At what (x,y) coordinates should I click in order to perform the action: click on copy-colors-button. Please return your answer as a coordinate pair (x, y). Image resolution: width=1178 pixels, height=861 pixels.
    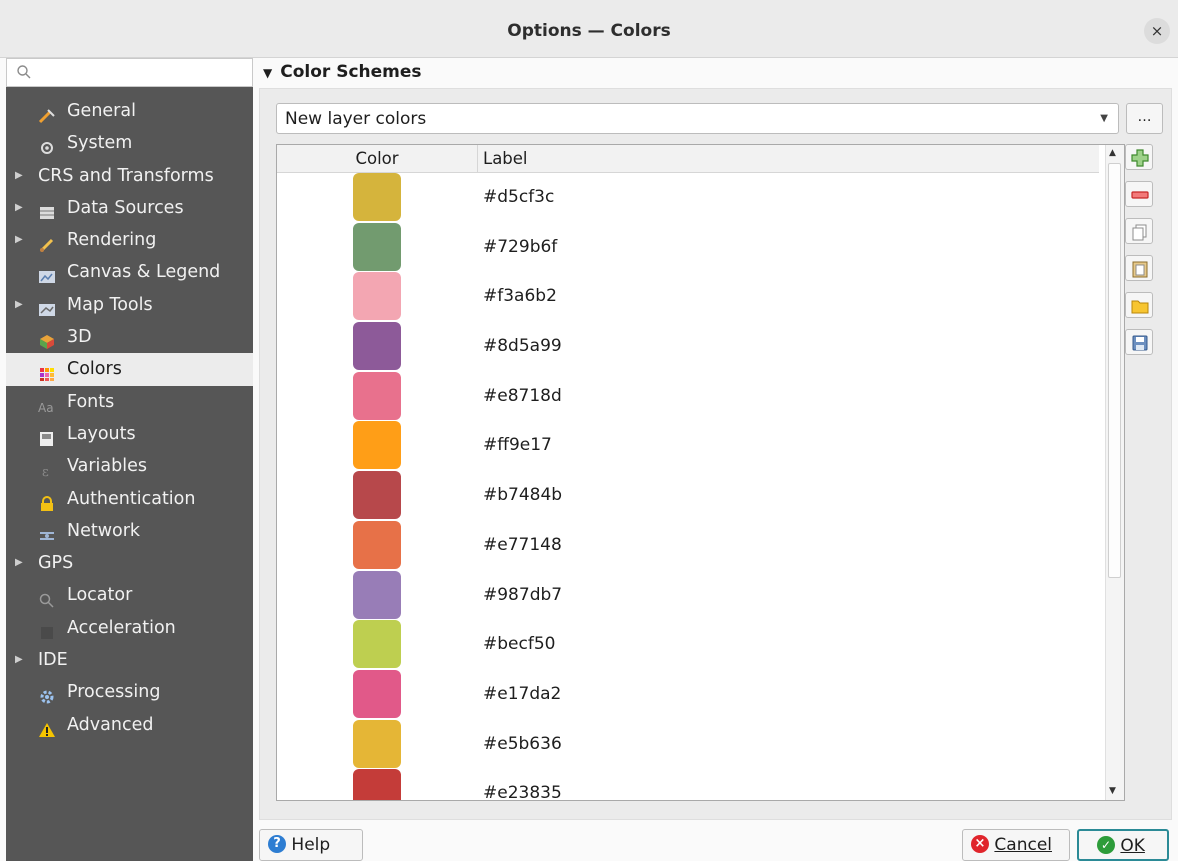
    Looking at the image, I should click on (1139, 231).